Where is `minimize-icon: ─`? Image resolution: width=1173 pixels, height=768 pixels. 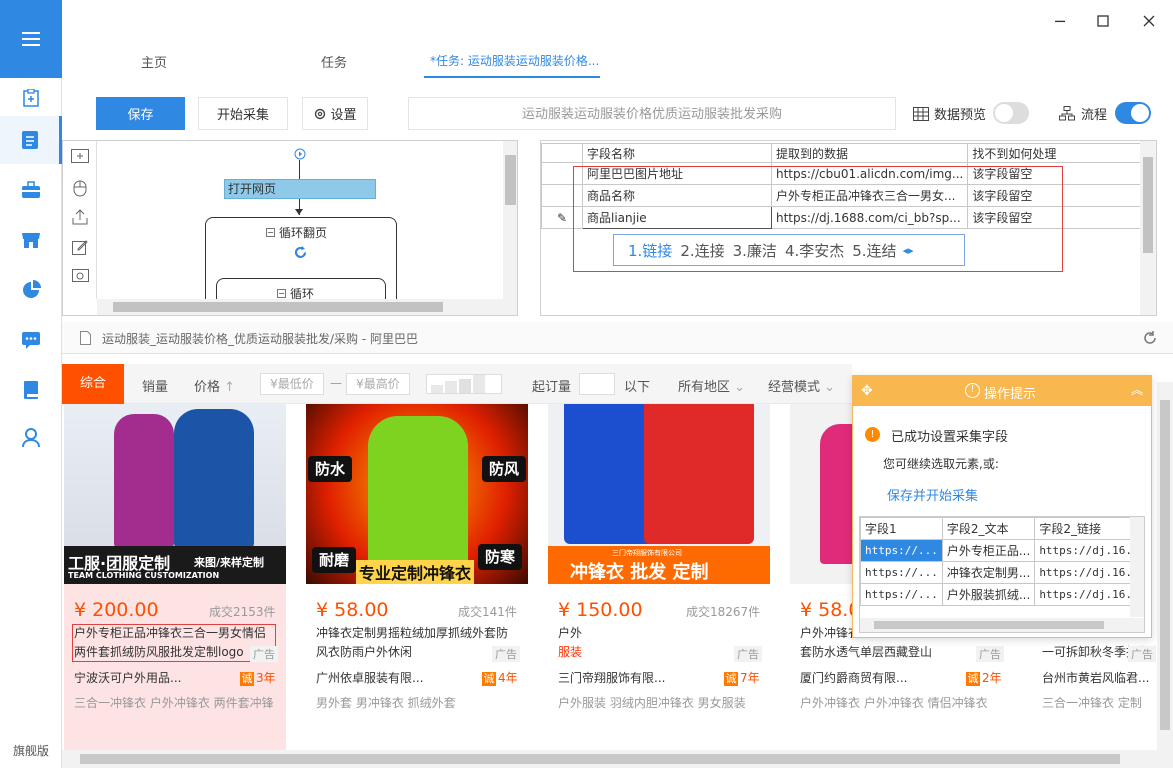 minimize-icon: ─ is located at coordinates (1060, 21).